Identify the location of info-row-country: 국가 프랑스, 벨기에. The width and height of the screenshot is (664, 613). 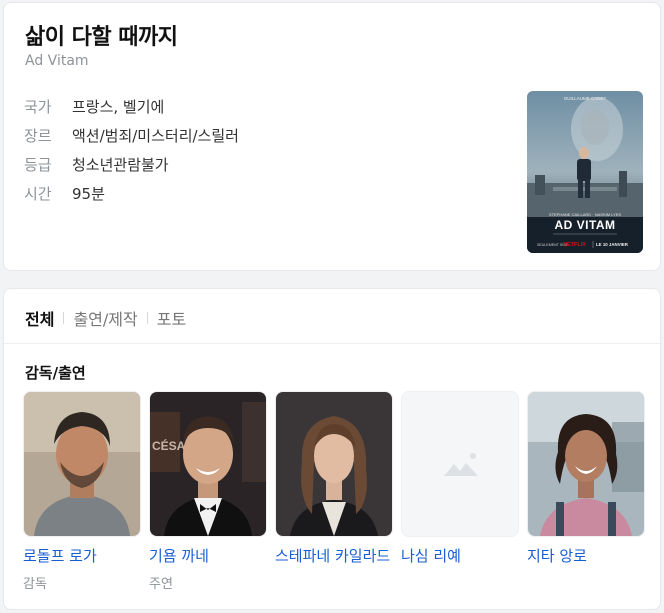
(131, 106).